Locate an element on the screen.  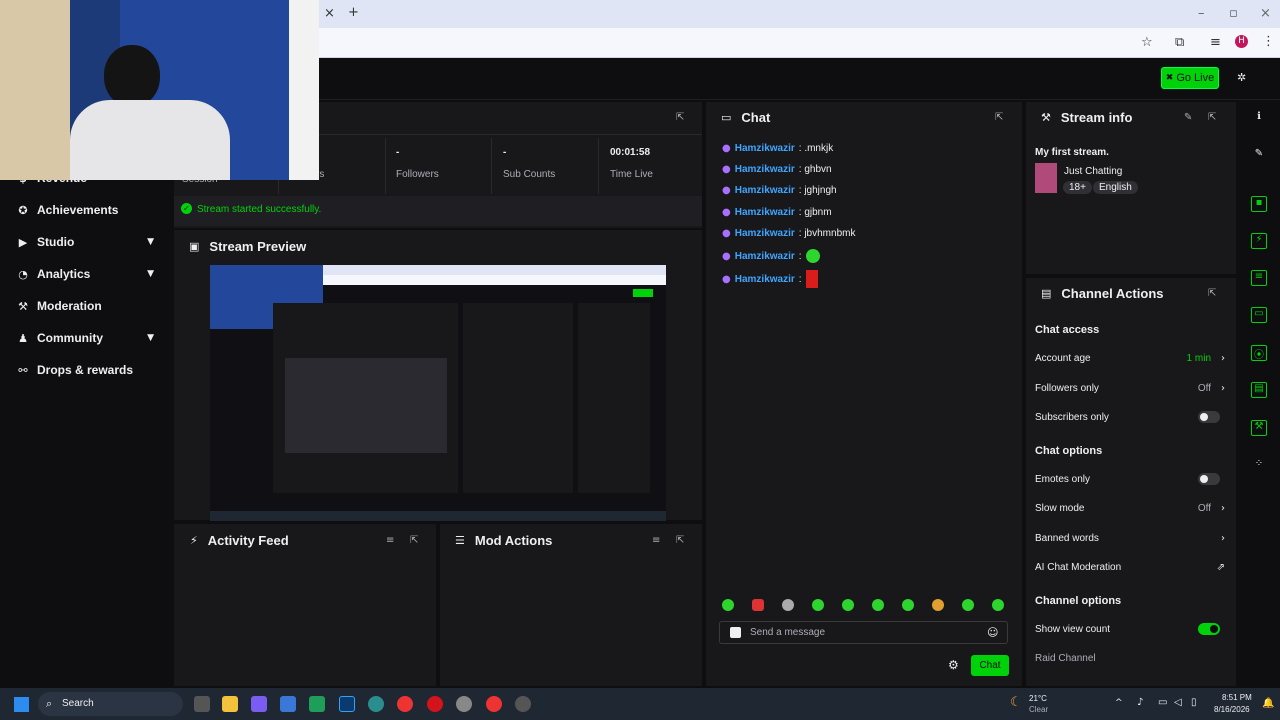
network-icon: ▭ is located at coordinates (1162, 702).